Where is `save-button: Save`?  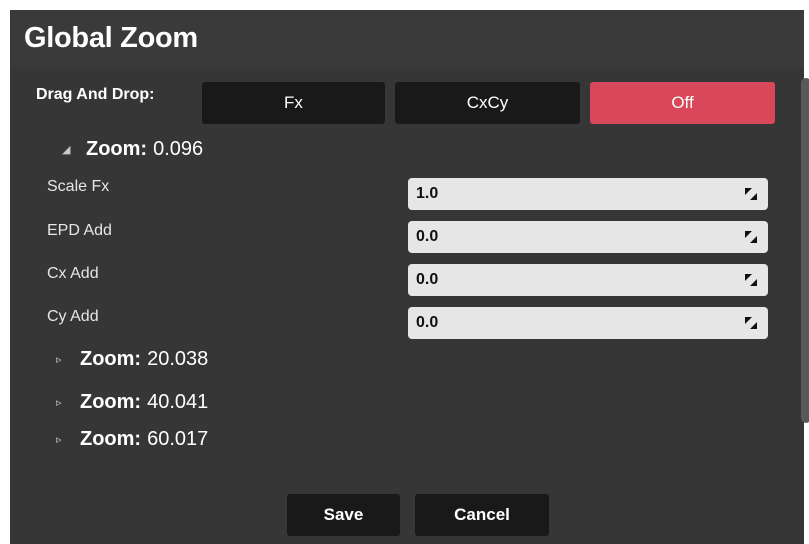 save-button: Save is located at coordinates (343, 515).